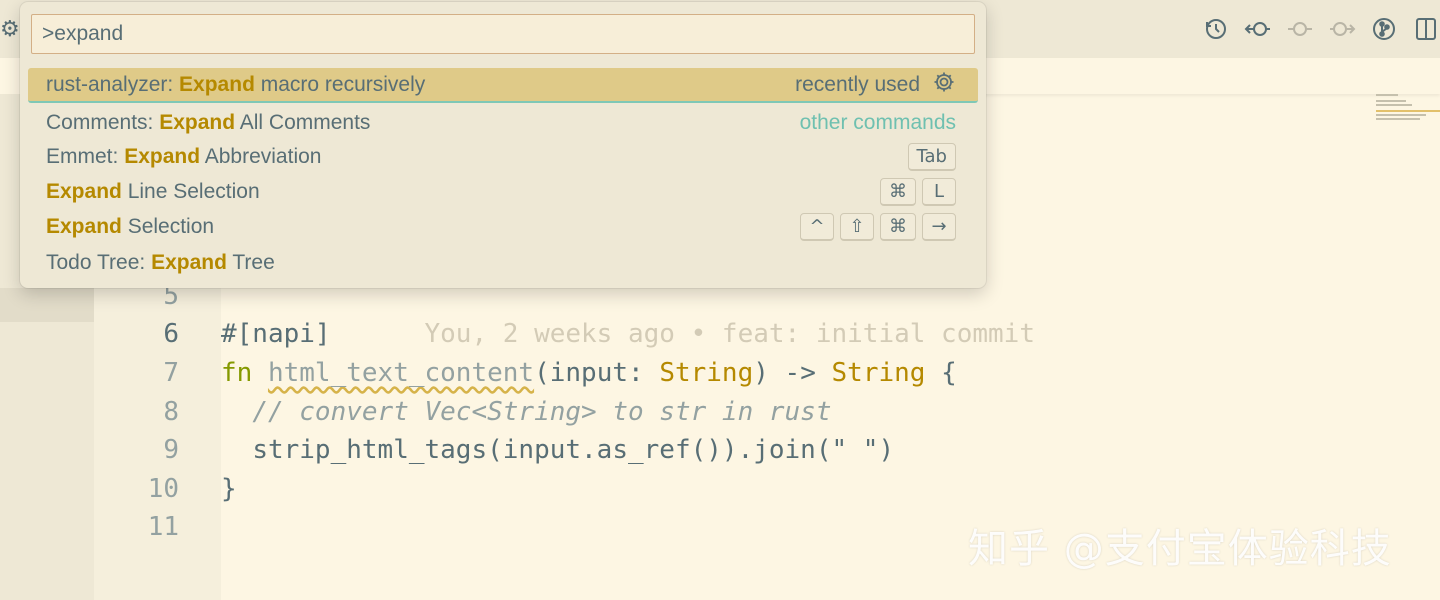 This screenshot has height=600, width=1440. What do you see at coordinates (706, 373) in the screenshot?
I see `type-name: String` at bounding box center [706, 373].